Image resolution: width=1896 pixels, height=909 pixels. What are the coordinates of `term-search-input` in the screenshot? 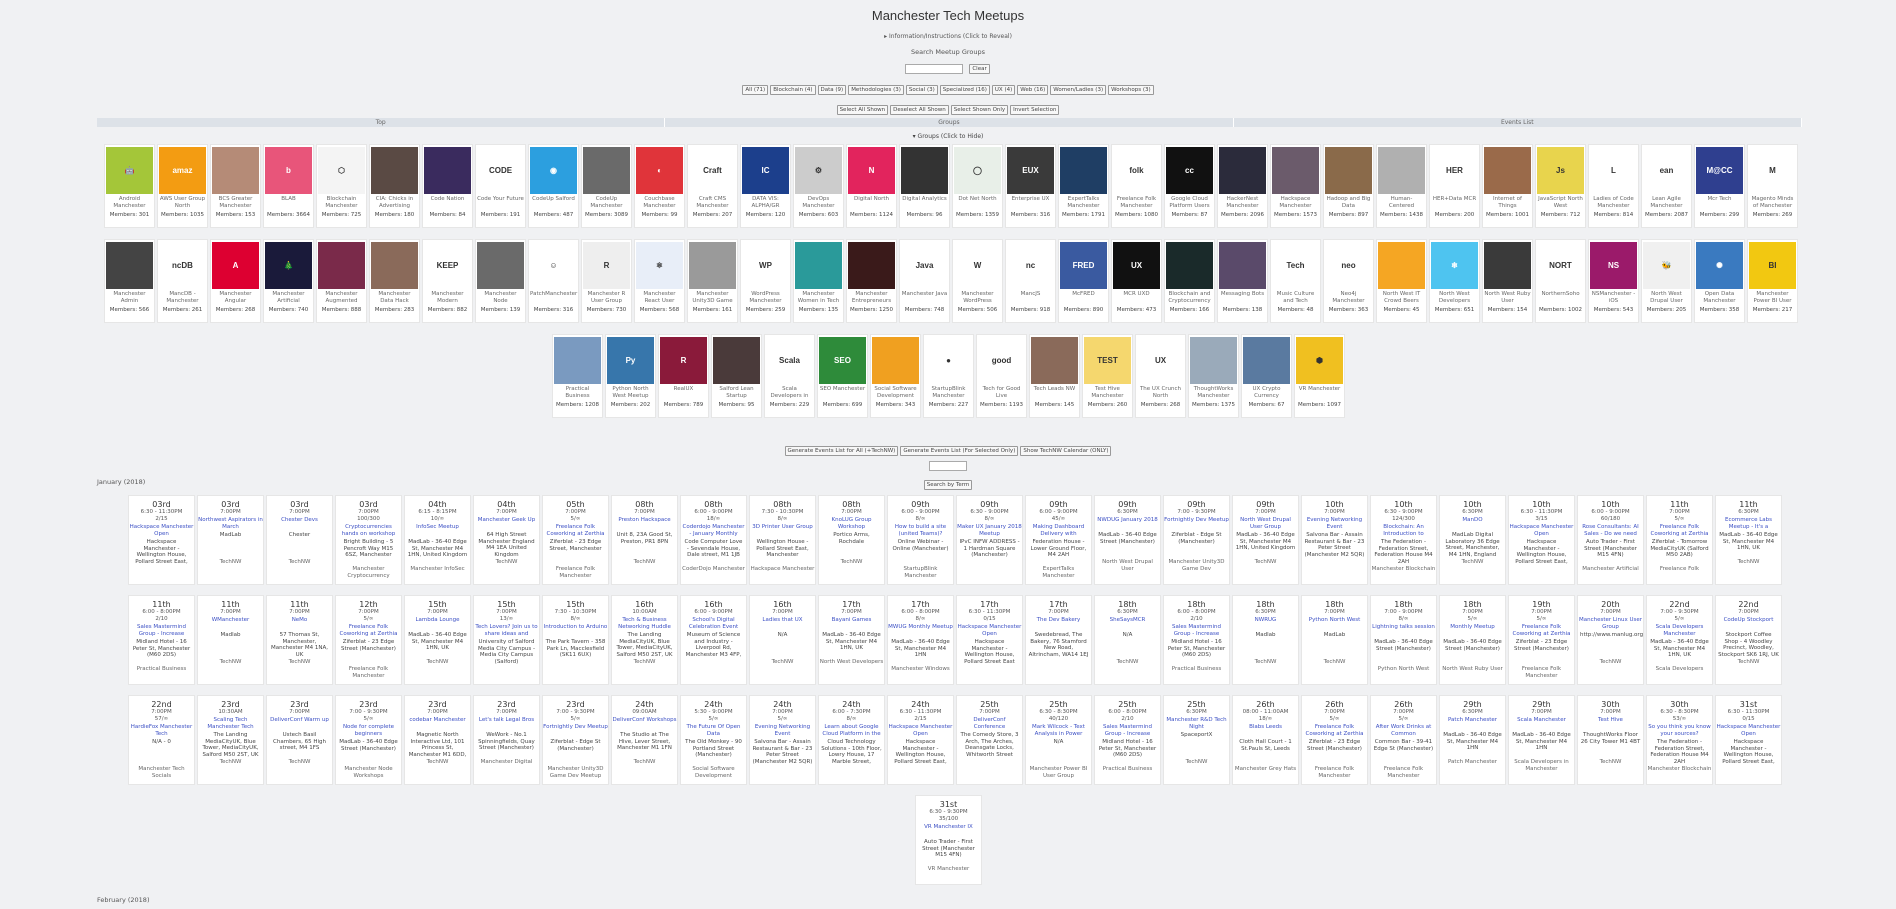 It's located at (948, 465).